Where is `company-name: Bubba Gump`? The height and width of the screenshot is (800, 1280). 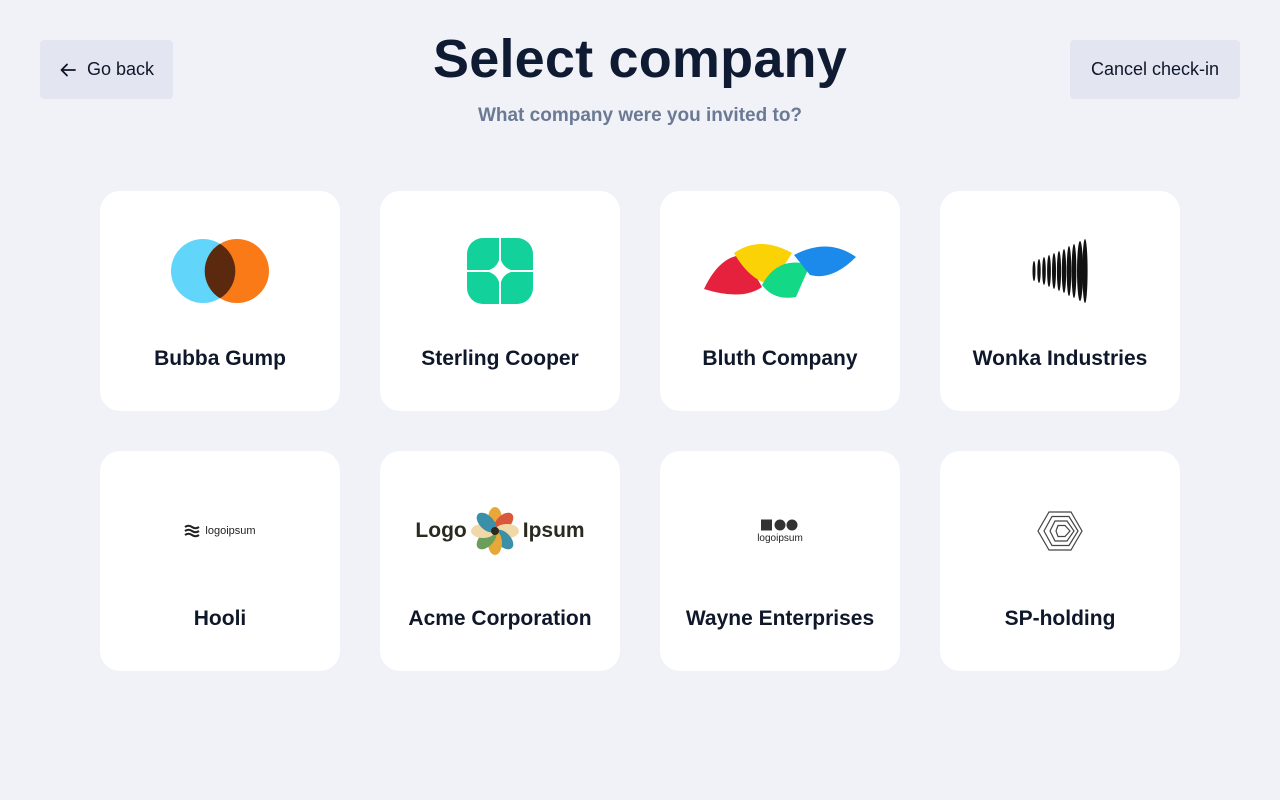
company-name: Bubba Gump is located at coordinates (220, 358).